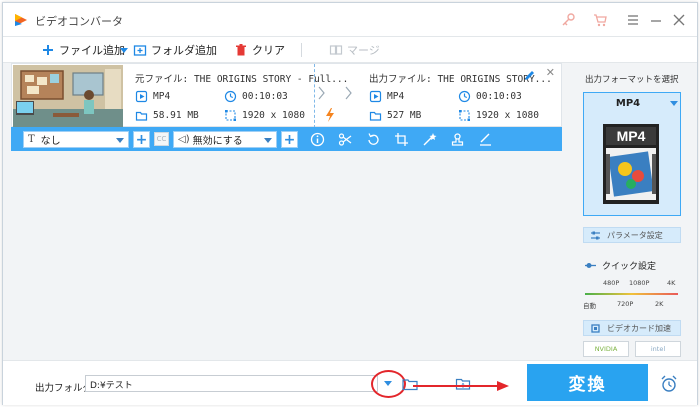 The image size is (700, 407). What do you see at coordinates (21, 20) in the screenshot?
I see `app-logo-icon` at bounding box center [21, 20].